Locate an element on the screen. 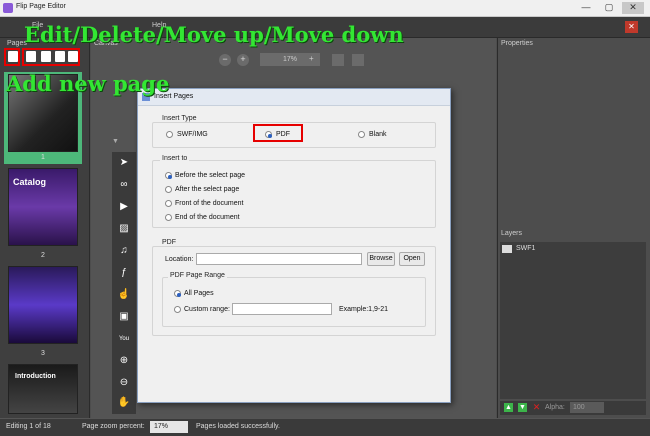 The height and width of the screenshot is (436, 650). editing-status: Editing 1 of 18 is located at coordinates (28, 426).